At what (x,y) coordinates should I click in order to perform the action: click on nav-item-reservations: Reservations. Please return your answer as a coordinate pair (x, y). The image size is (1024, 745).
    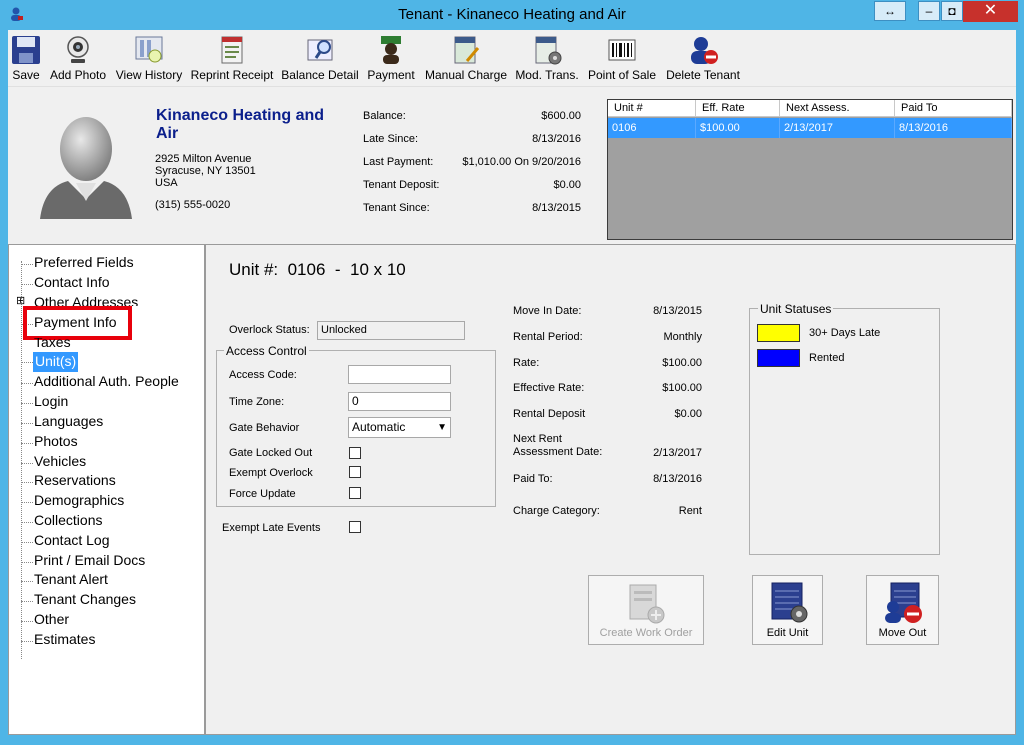
    Looking at the image, I should click on (75, 481).